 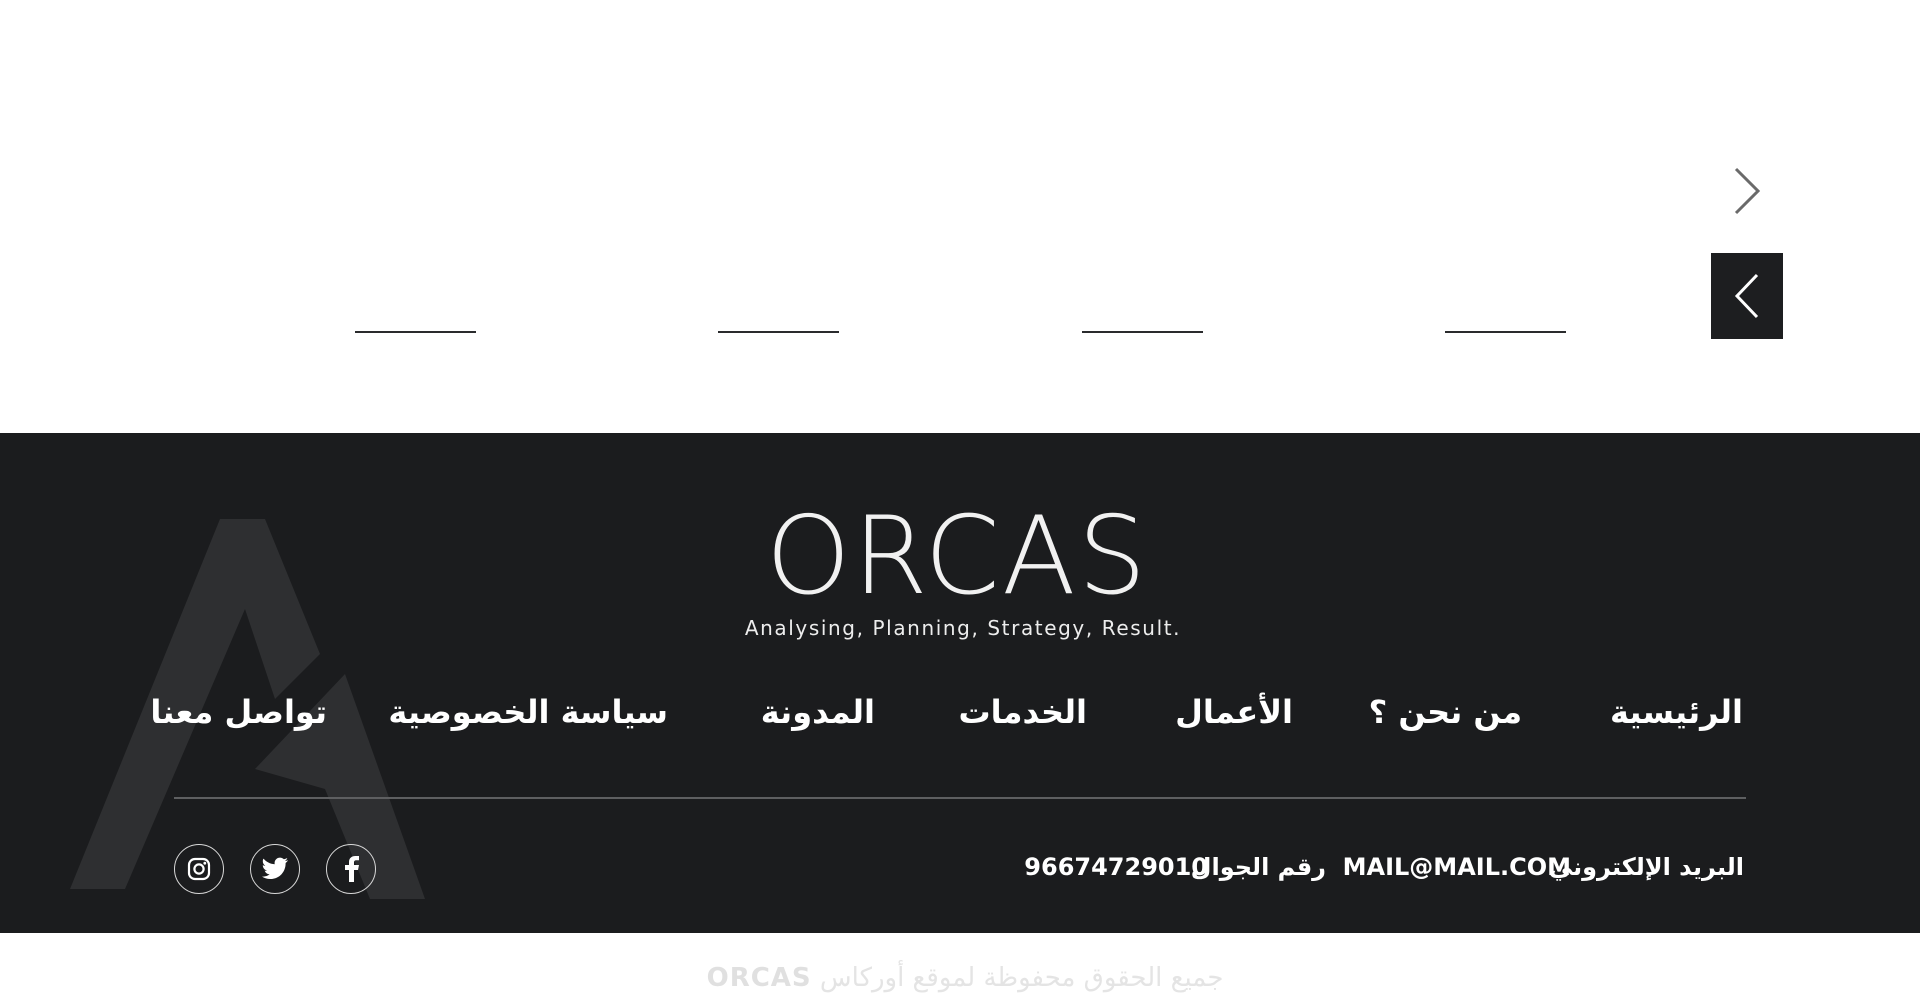 What do you see at coordinates (759, 978) in the screenshot?
I see `copyright-logo: ORCAS` at bounding box center [759, 978].